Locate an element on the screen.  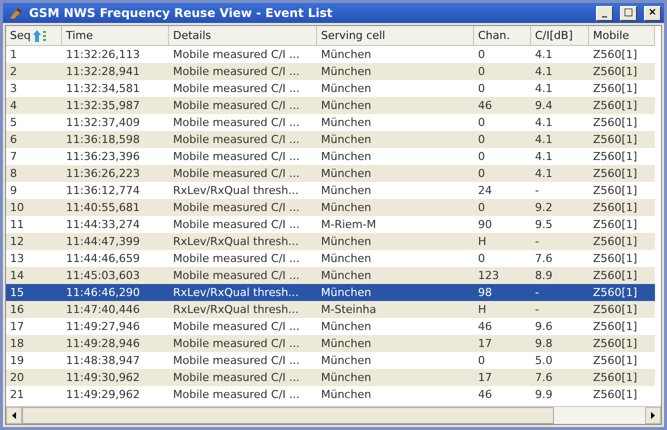
minimize-button: _ is located at coordinates (604, 13).